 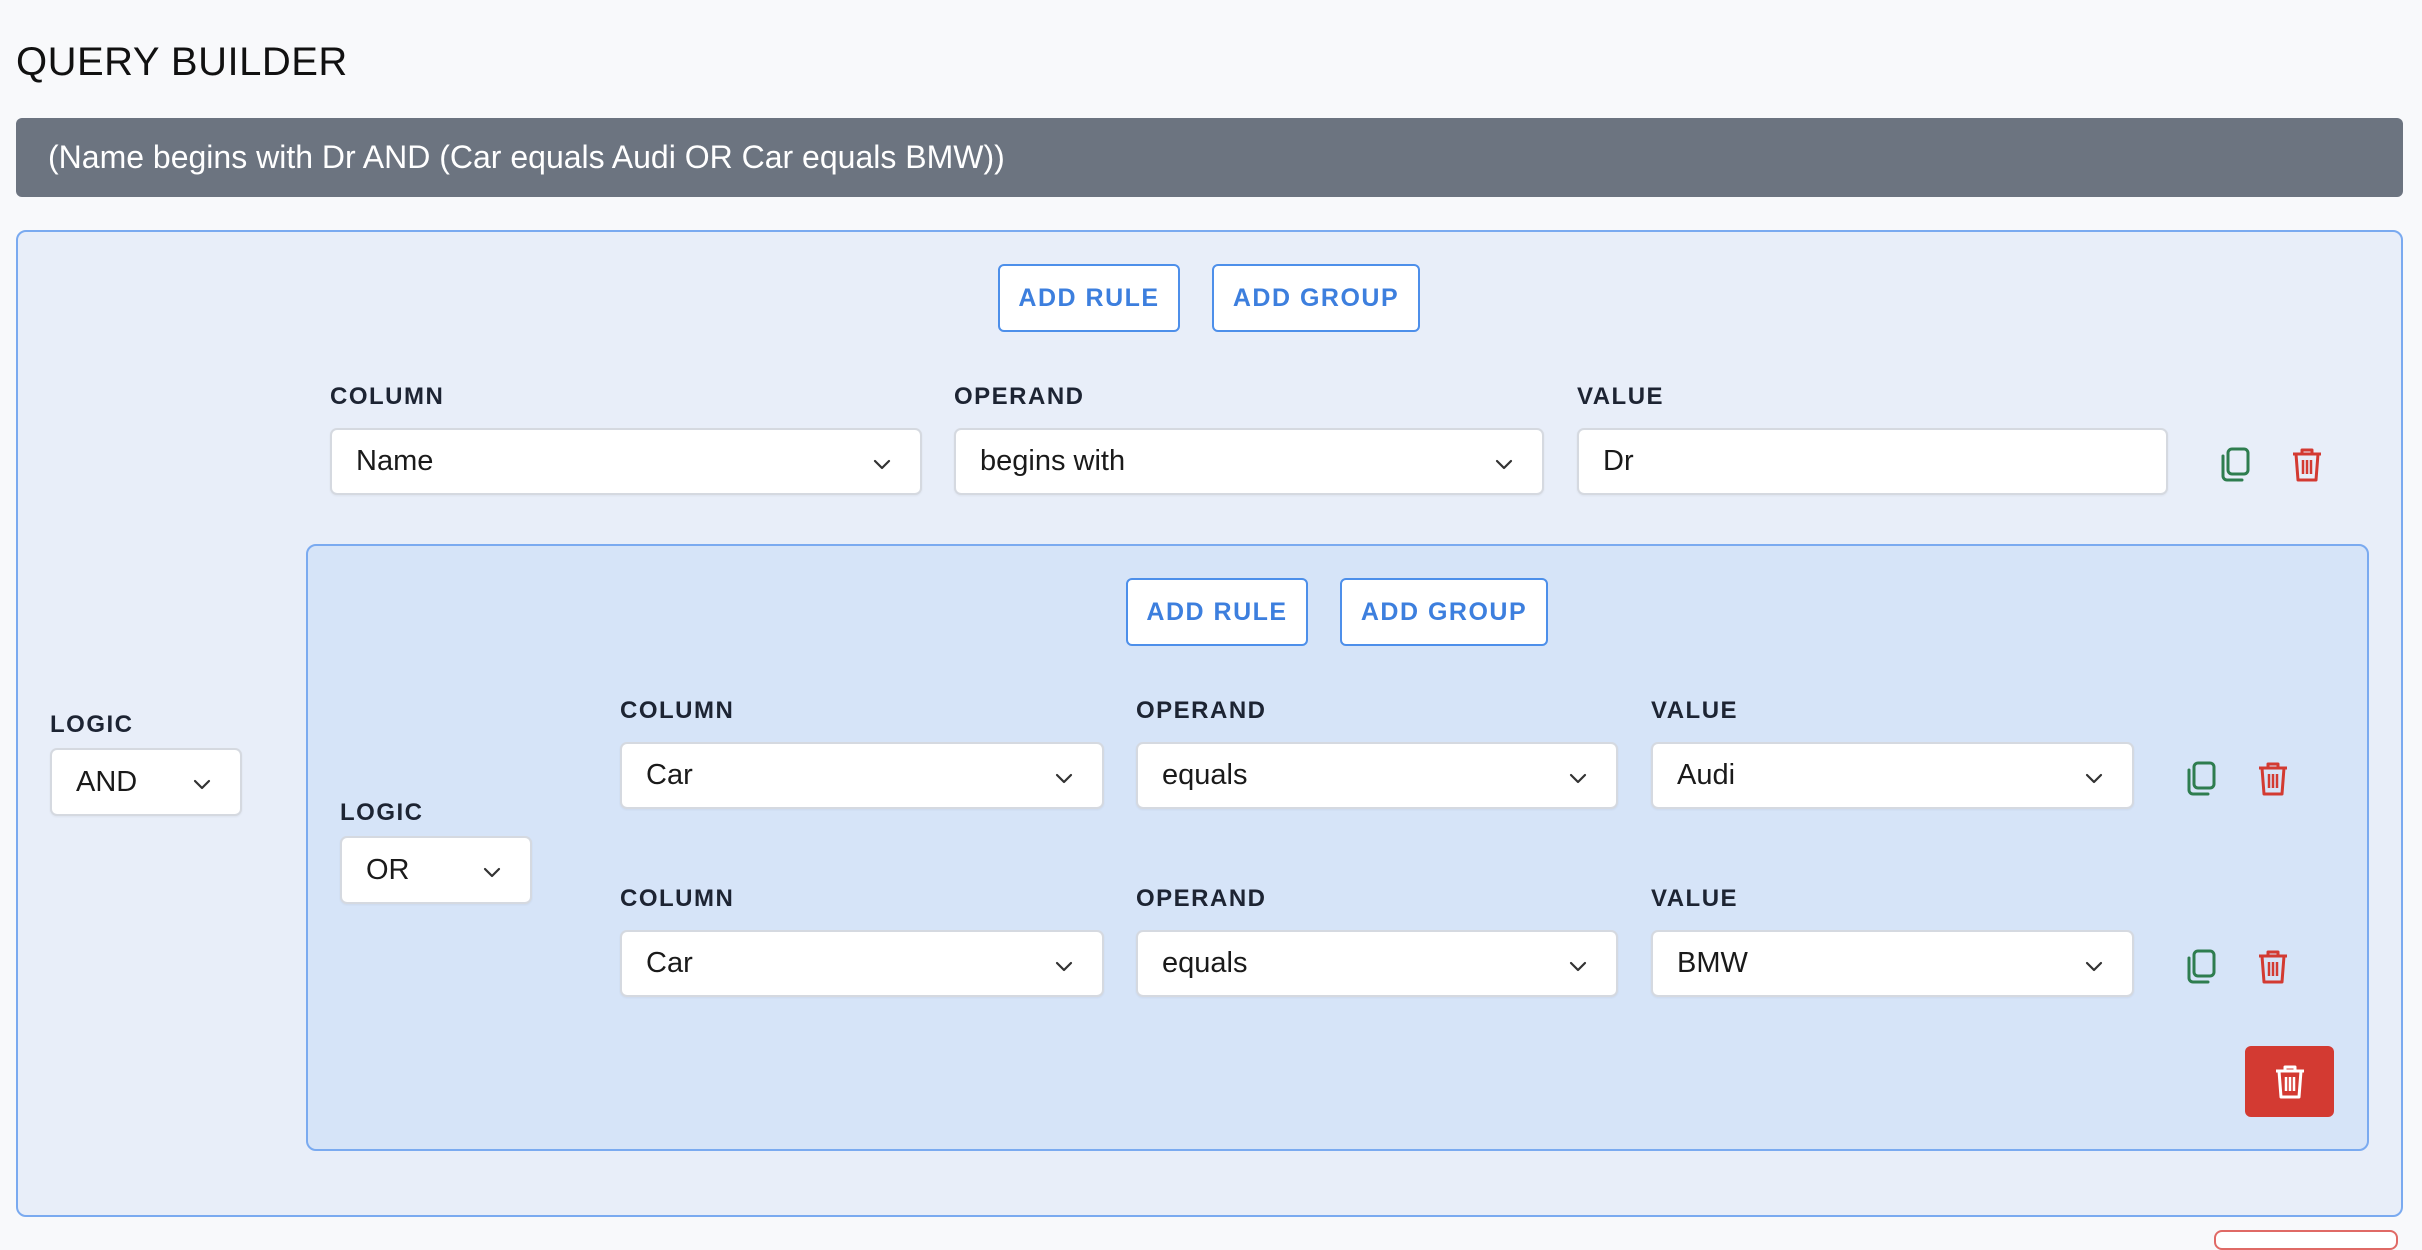 What do you see at coordinates (2306, 1240) in the screenshot?
I see `delete-outer-group-button` at bounding box center [2306, 1240].